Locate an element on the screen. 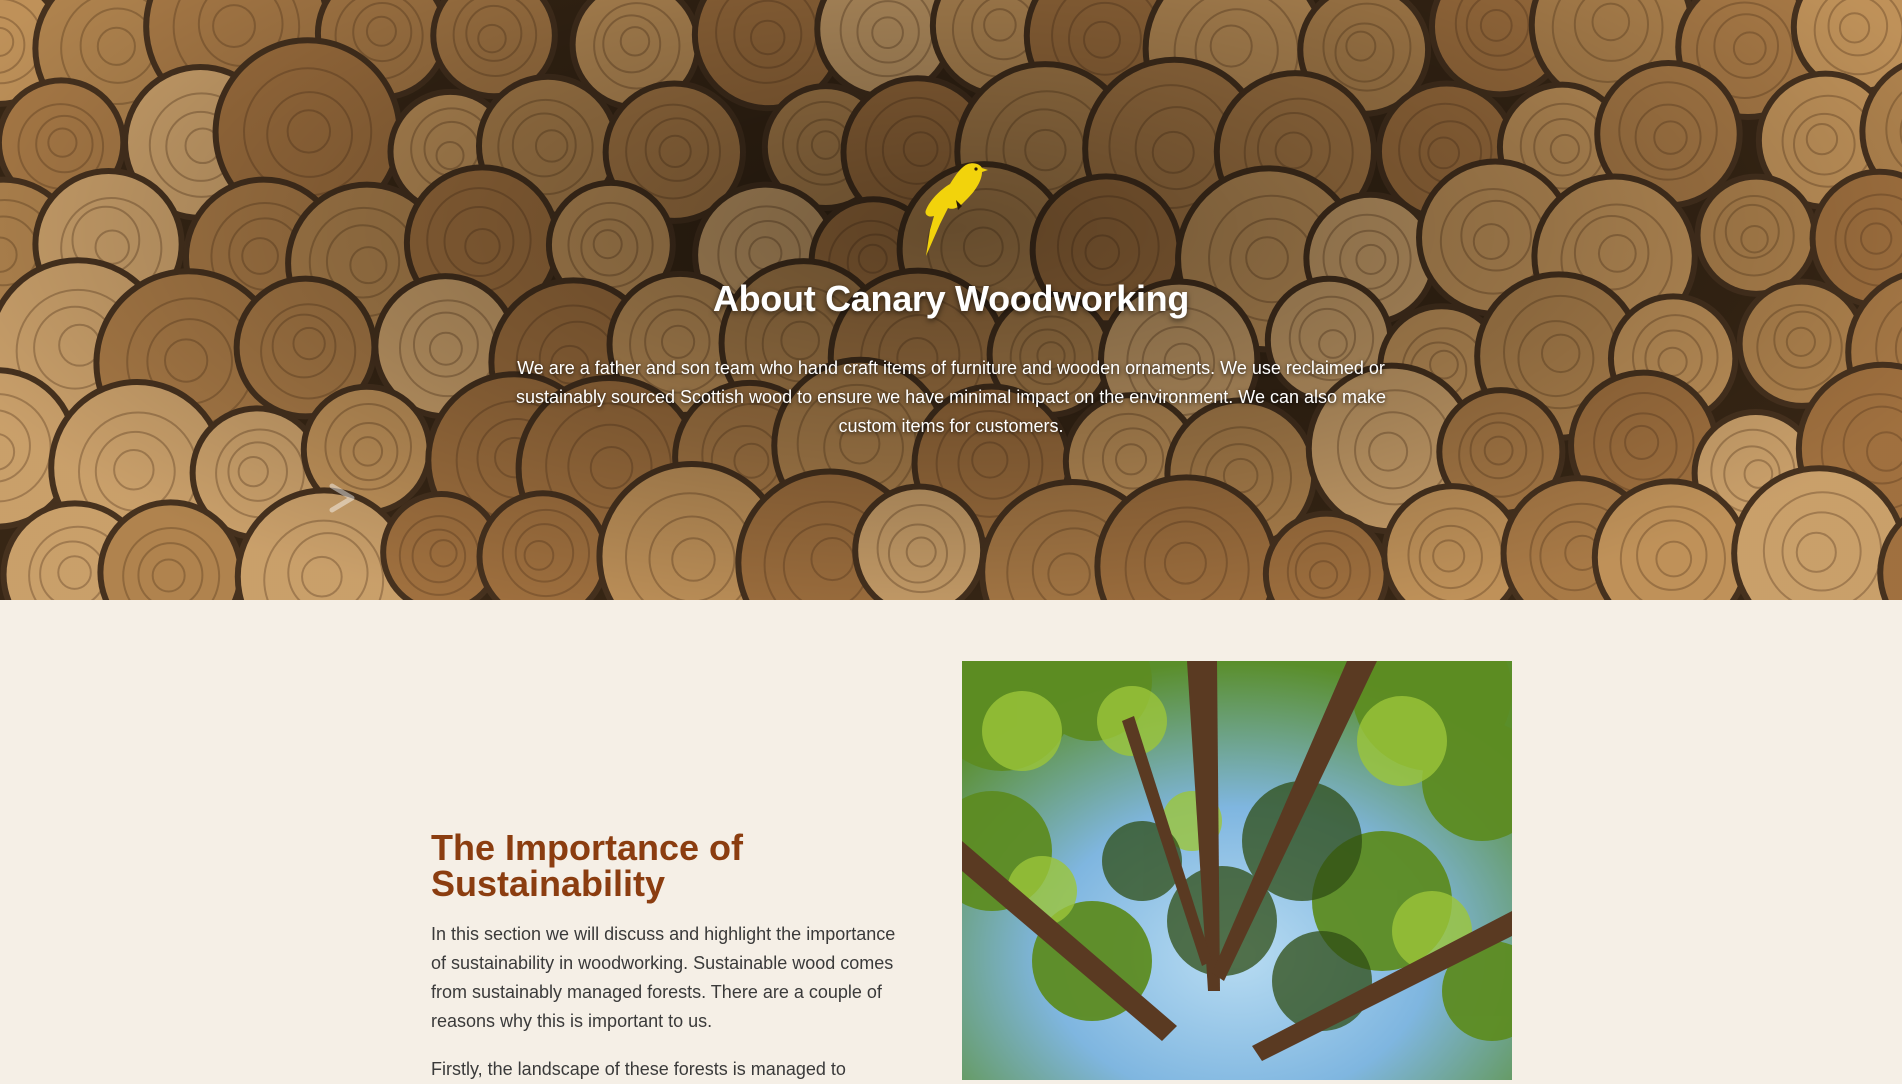  canary-bird-icon is located at coordinates (956, 209).